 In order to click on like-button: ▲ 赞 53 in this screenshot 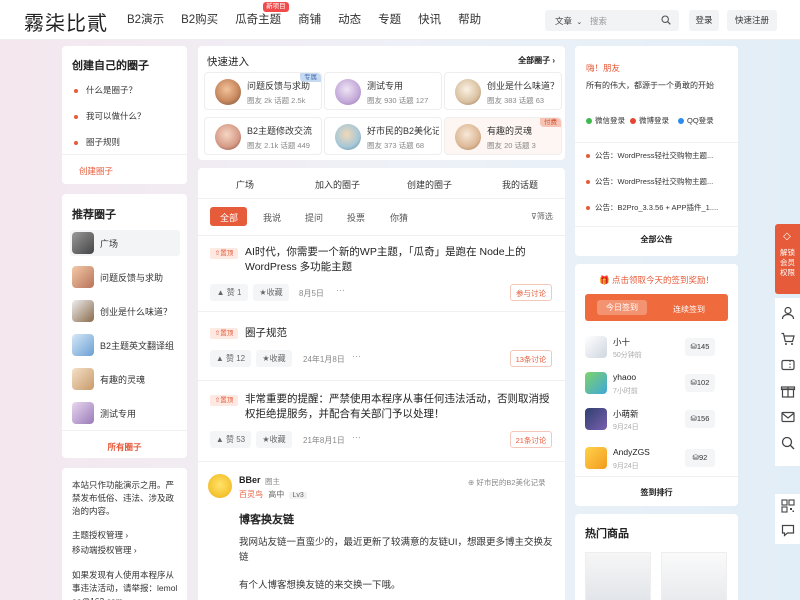, I will do `click(230, 439)`.